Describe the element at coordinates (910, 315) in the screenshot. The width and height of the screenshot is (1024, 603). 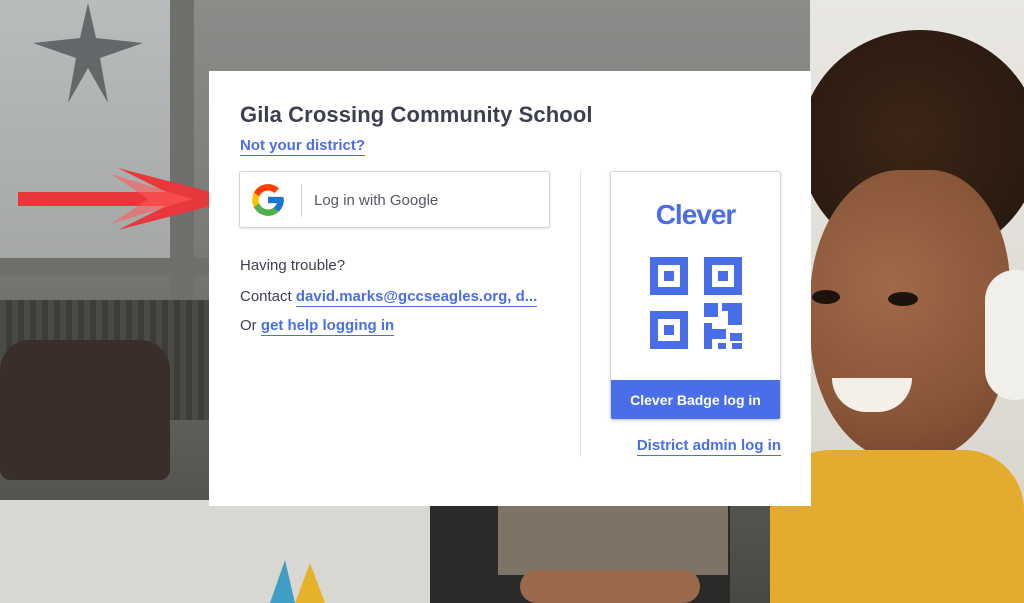
I see `bg-child-face` at that location.